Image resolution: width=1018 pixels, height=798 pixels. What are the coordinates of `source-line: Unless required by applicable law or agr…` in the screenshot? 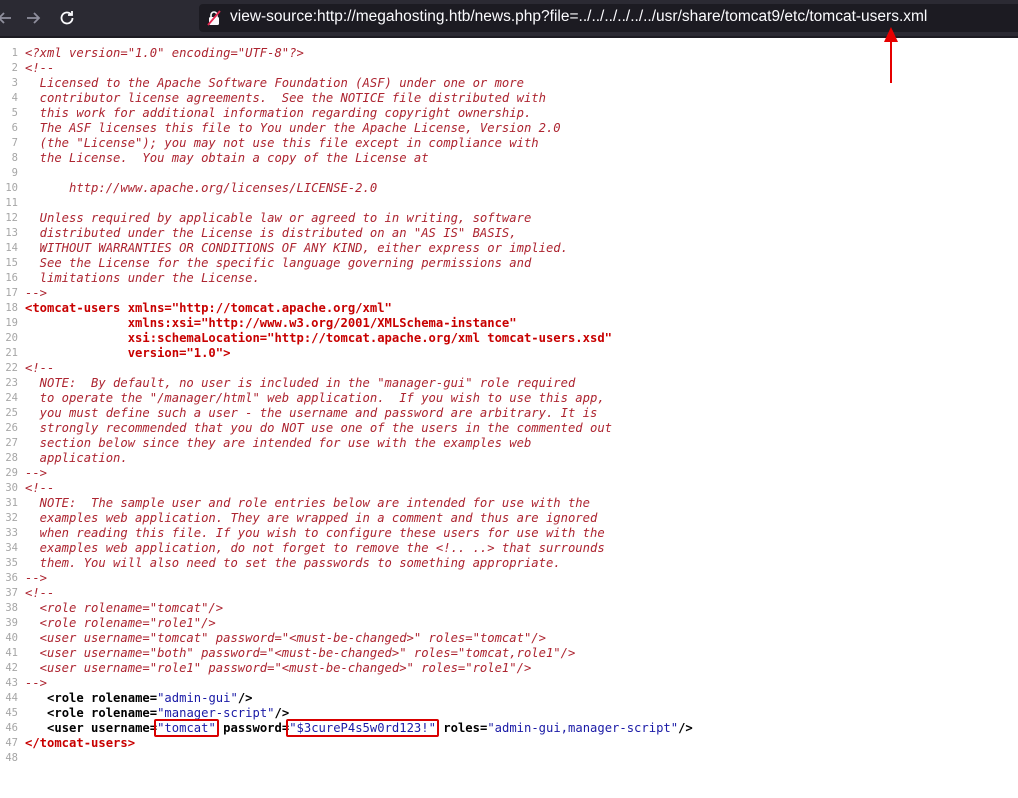 It's located at (278, 218).